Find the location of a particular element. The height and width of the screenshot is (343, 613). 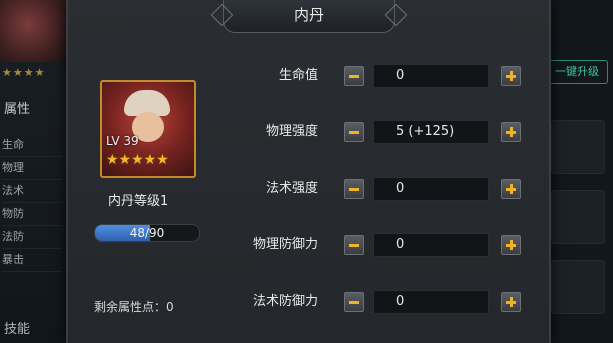

background-upgrade-button: 一键升级 is located at coordinates (577, 72).